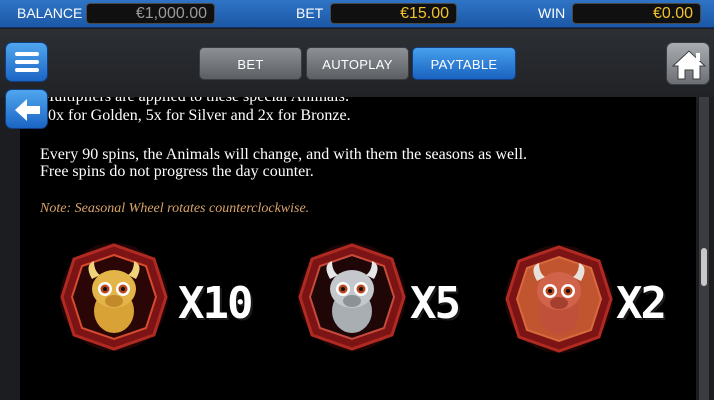  I want to click on tab-bet: BET, so click(250, 63).